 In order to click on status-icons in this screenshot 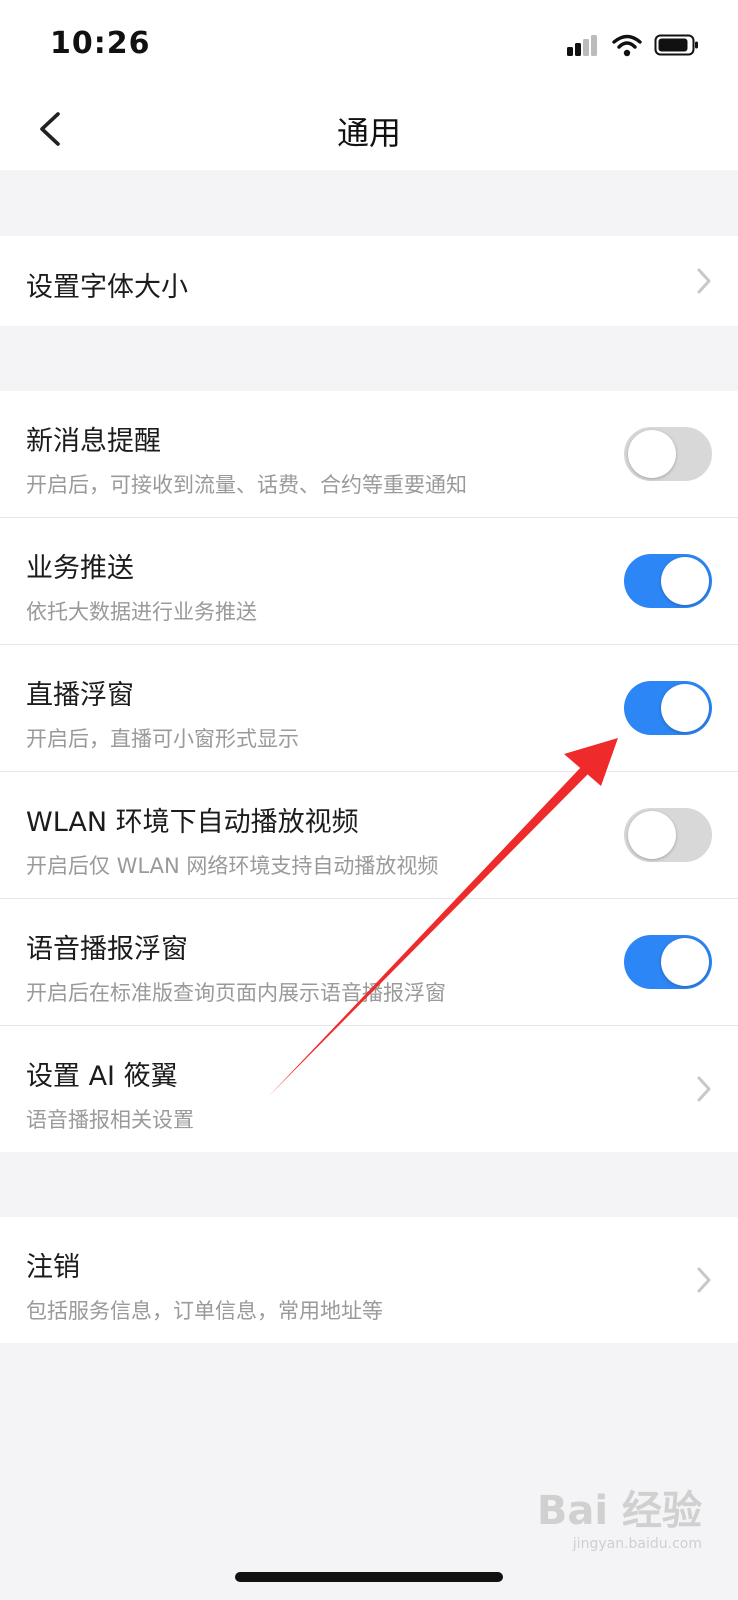, I will do `click(633, 45)`.